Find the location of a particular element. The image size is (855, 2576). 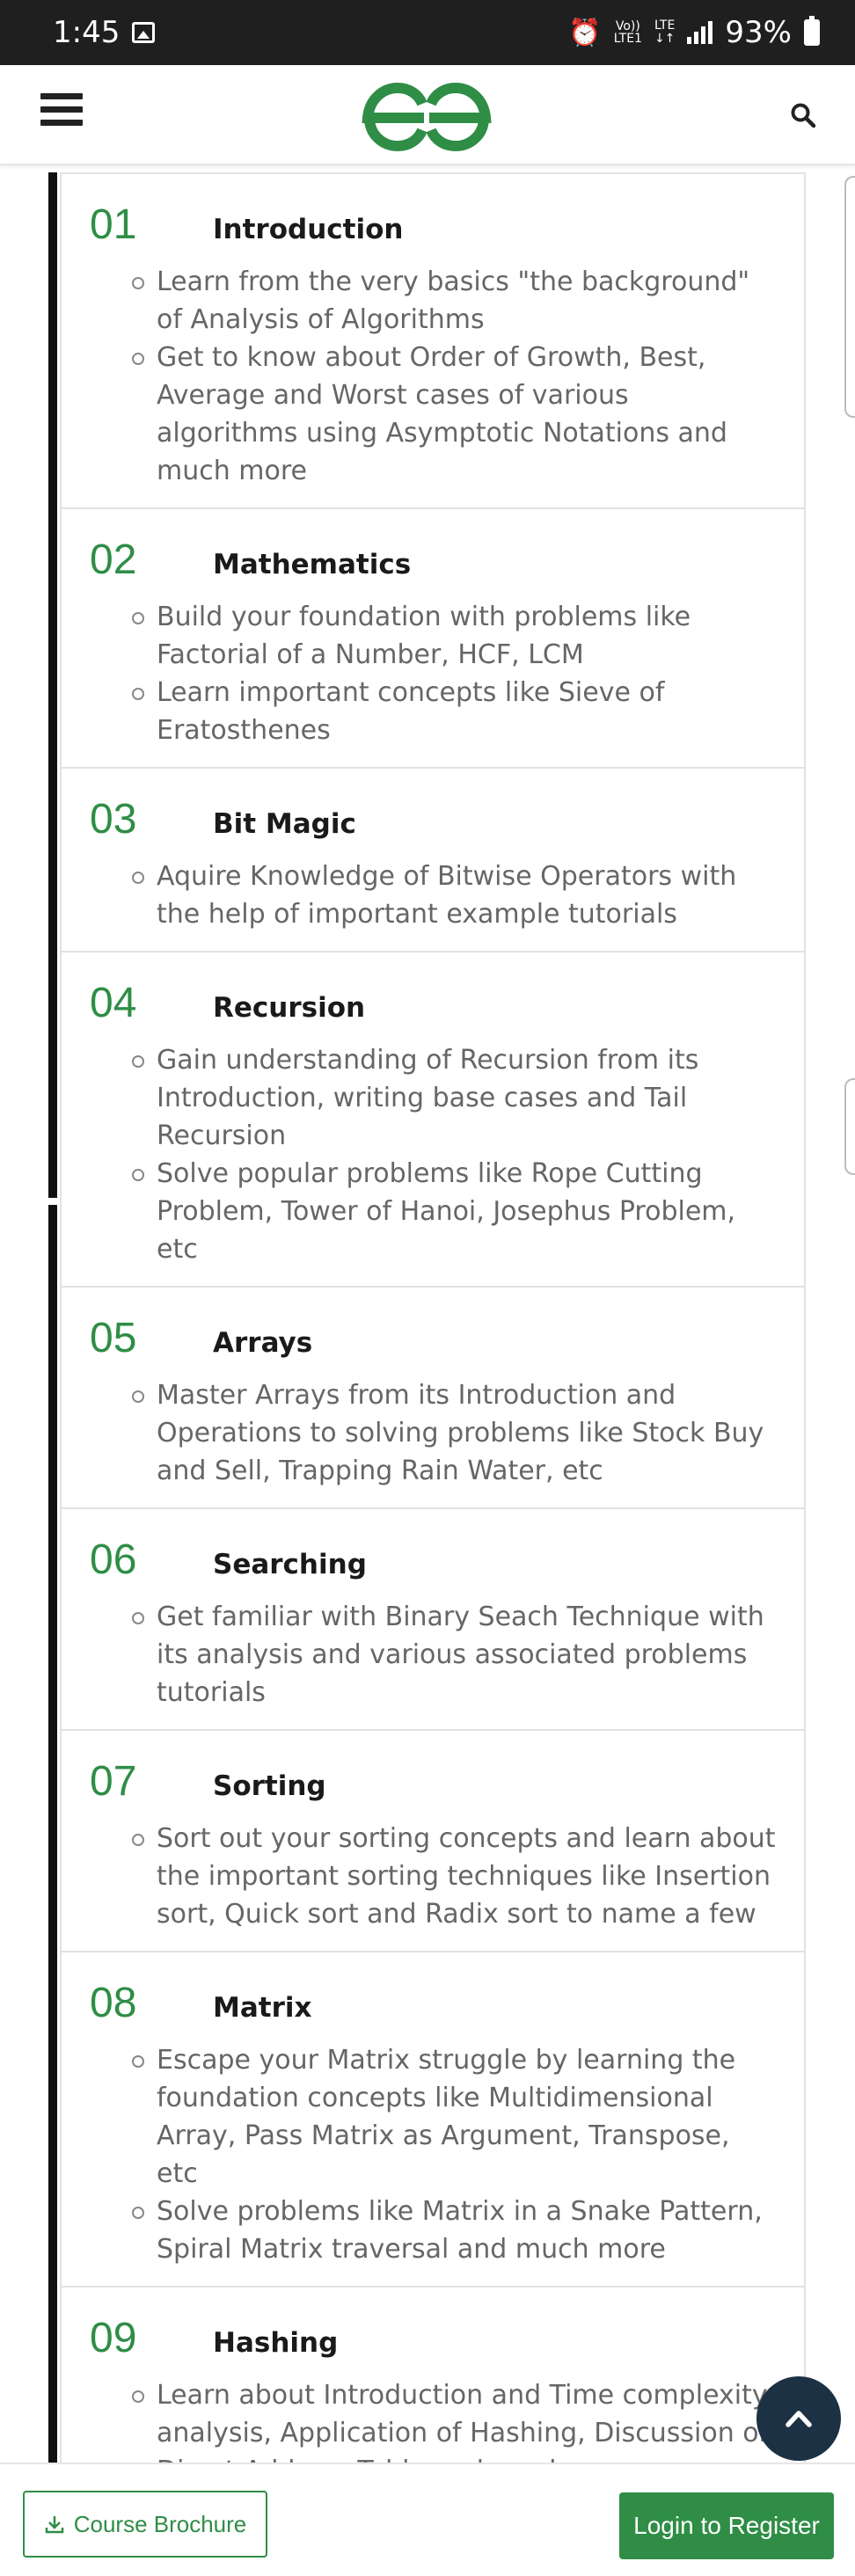

battery-icon is located at coordinates (812, 31).